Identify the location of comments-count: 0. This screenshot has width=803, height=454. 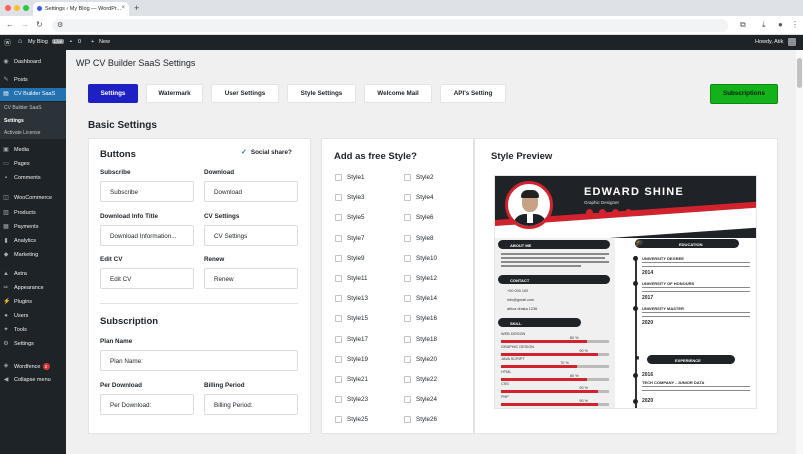
(79, 42).